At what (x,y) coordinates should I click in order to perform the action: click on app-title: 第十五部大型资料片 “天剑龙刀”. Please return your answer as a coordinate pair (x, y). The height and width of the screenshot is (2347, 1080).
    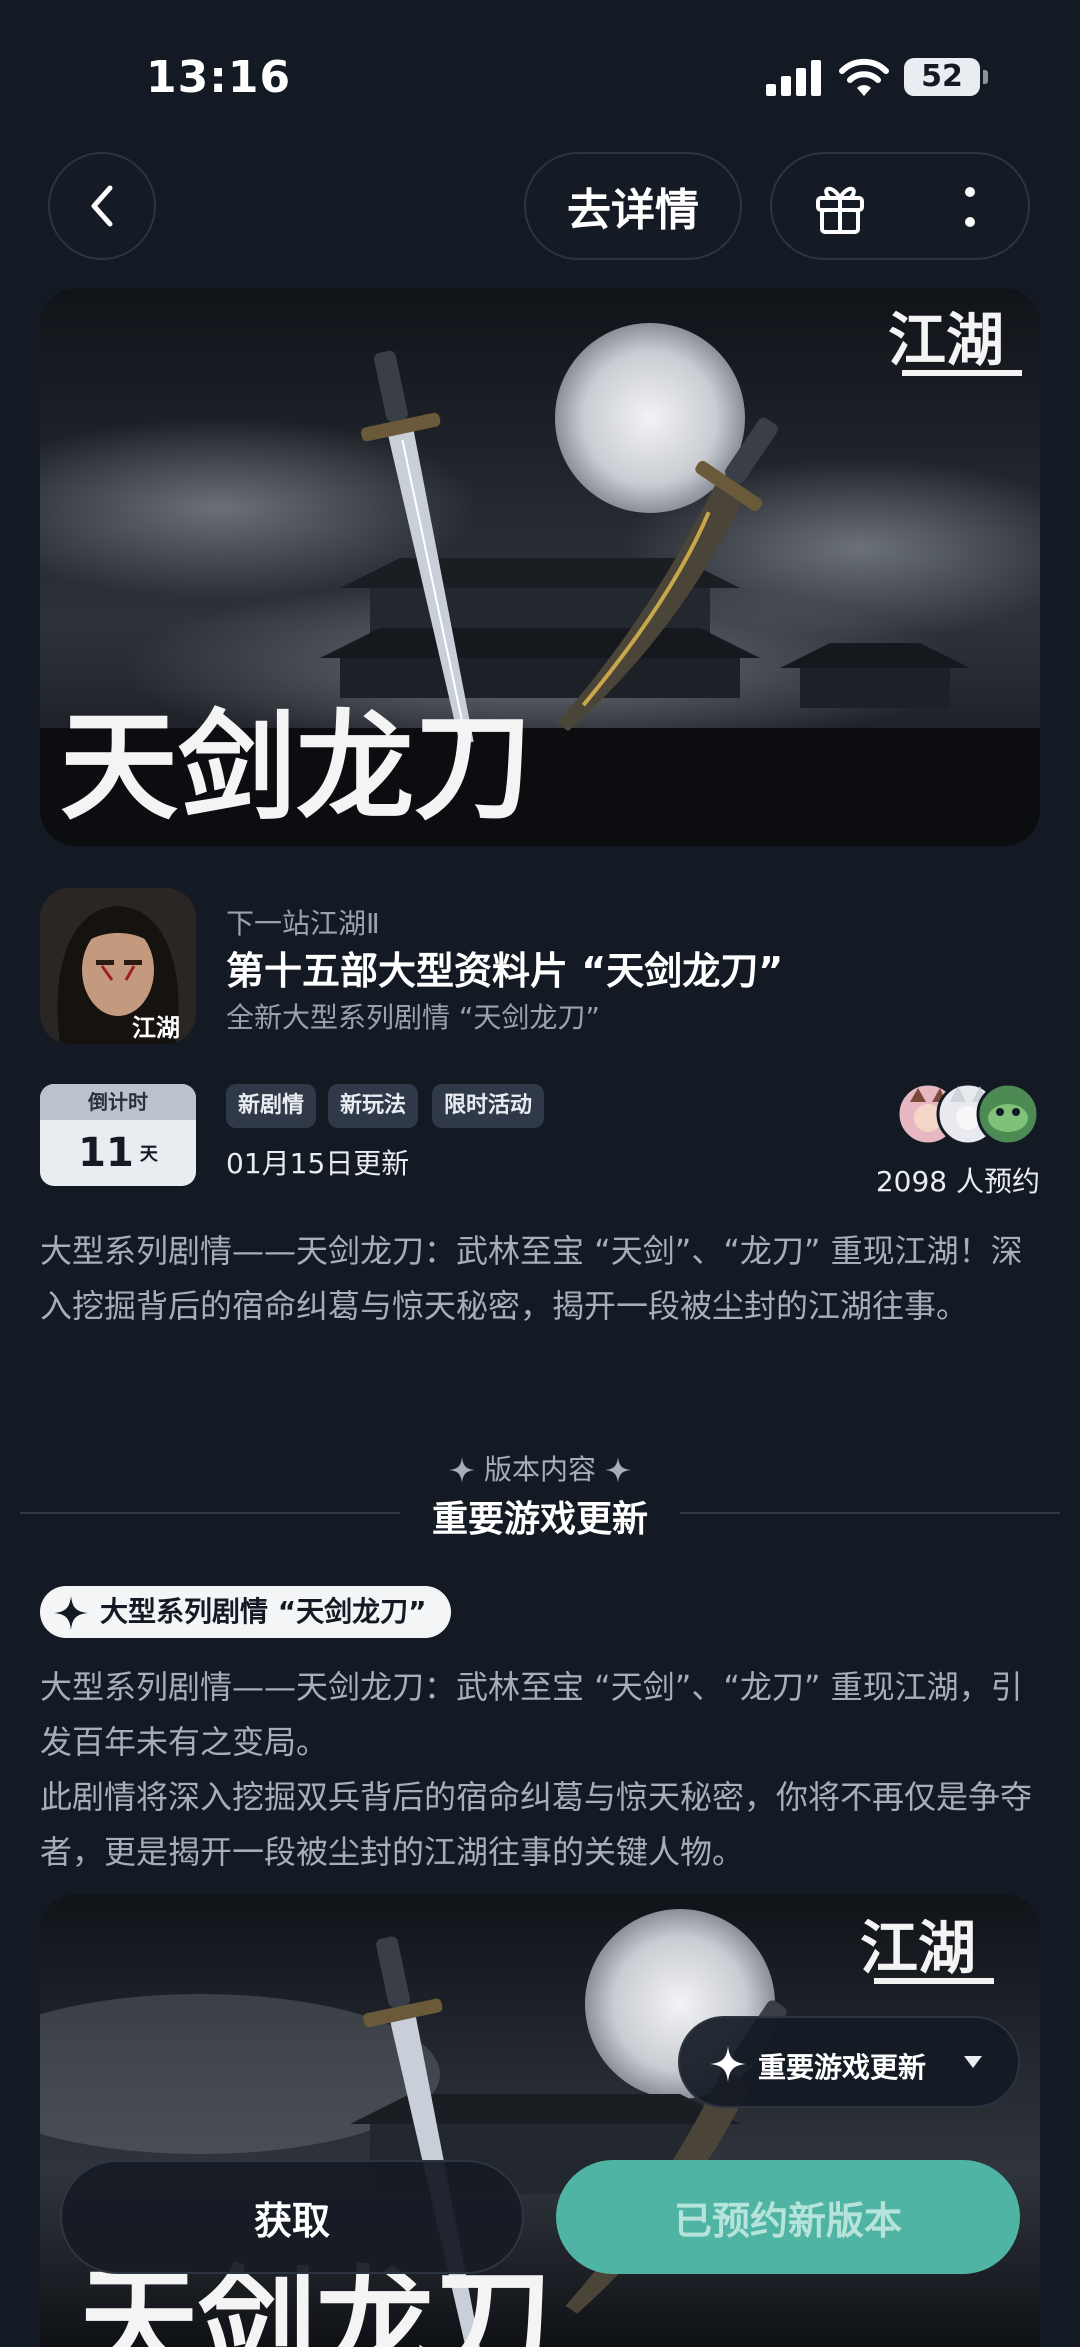
    Looking at the image, I should click on (505, 971).